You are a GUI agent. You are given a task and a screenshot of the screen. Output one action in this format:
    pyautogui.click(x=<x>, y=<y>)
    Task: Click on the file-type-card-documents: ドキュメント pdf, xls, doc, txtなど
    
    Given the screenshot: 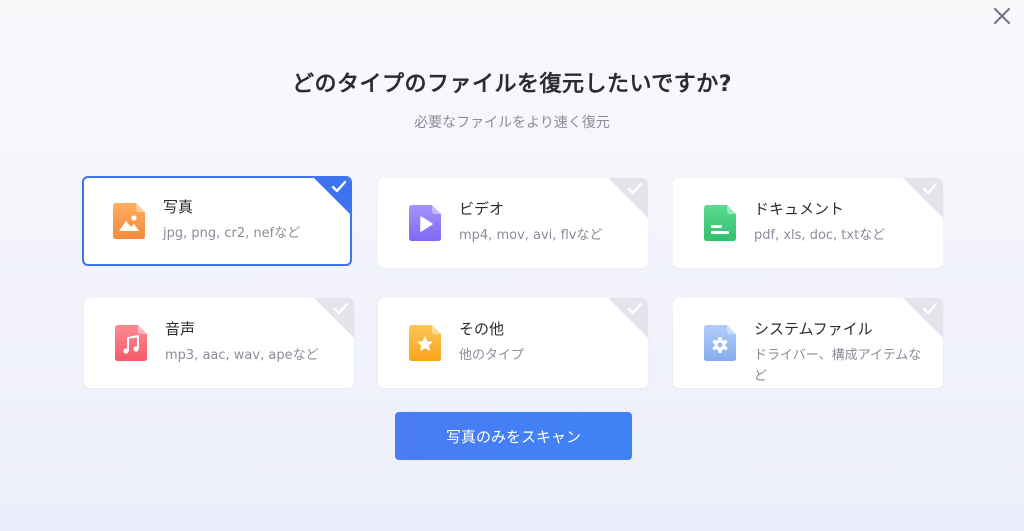 What is the action you would take?
    pyautogui.click(x=808, y=223)
    